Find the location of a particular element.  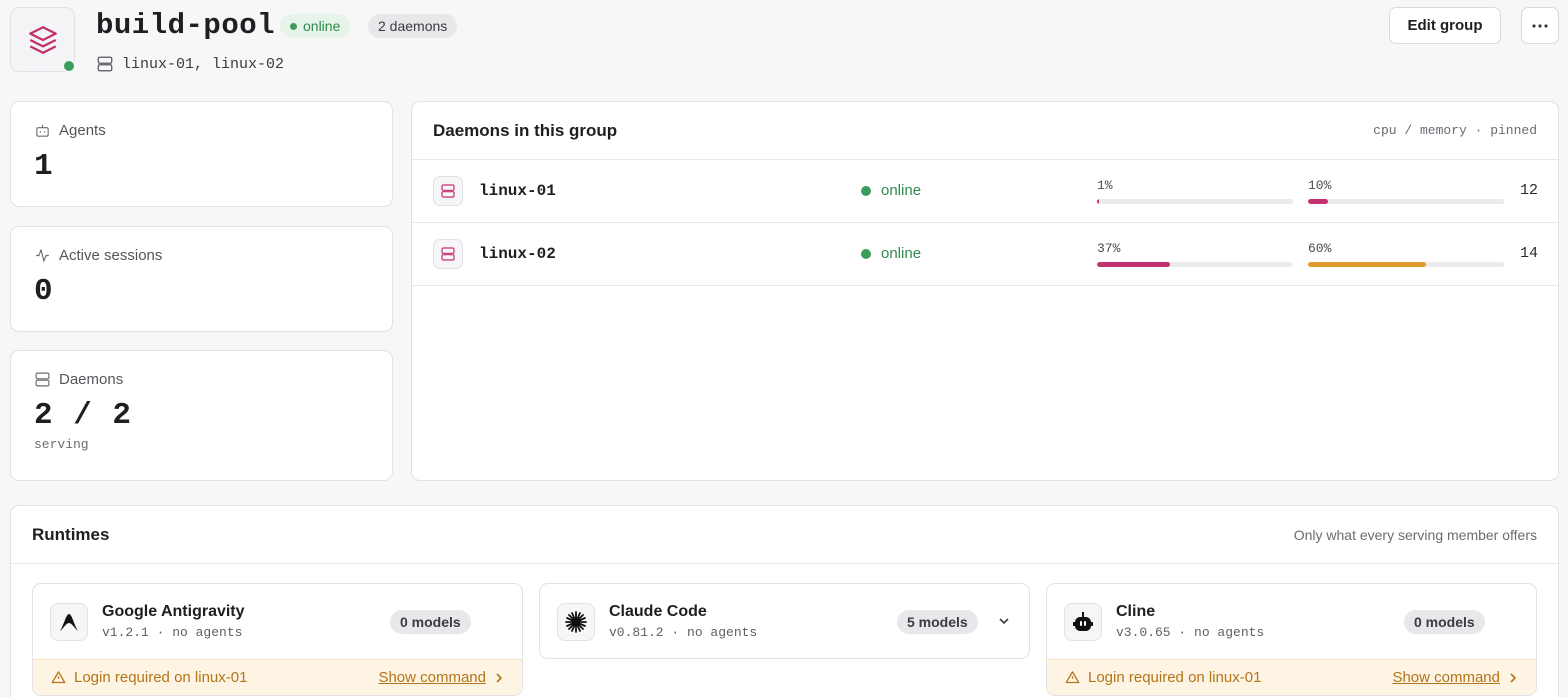

panel-title: Daemons in this group is located at coordinates (525, 130).